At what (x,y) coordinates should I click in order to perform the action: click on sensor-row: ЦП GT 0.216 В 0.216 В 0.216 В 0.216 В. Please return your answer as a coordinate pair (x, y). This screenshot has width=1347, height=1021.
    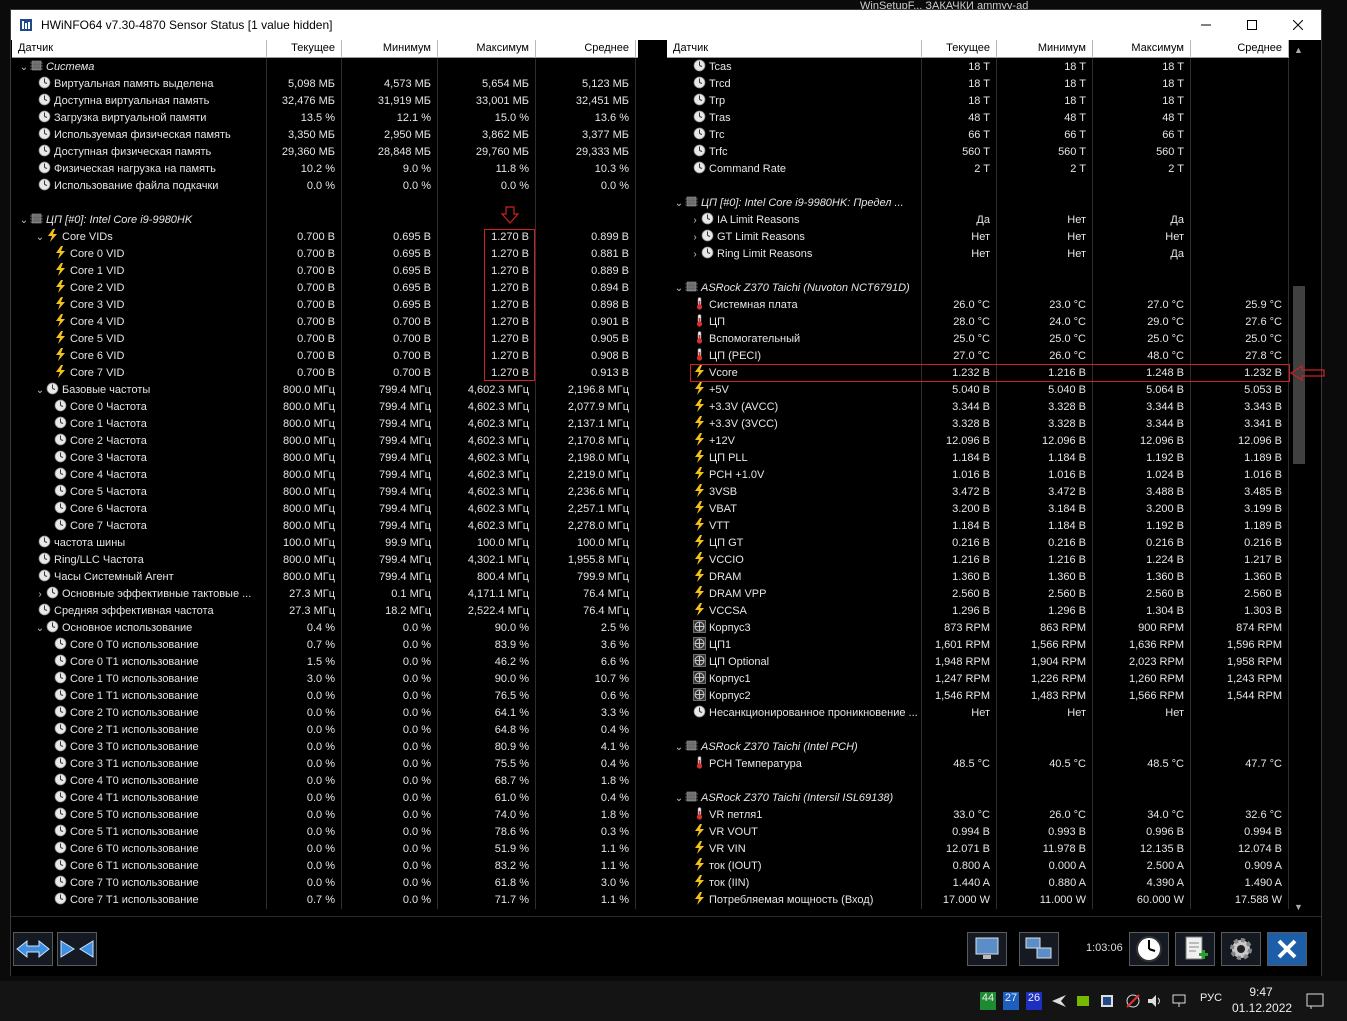
    Looking at the image, I should click on (978, 543).